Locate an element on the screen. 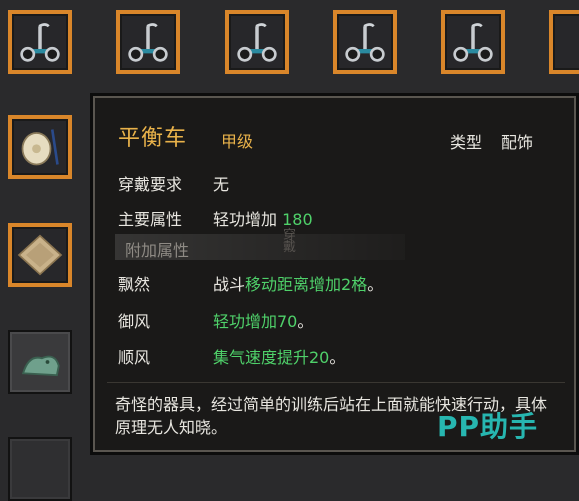  main-attribute-value: 轻功增加 180 is located at coordinates (263, 219).